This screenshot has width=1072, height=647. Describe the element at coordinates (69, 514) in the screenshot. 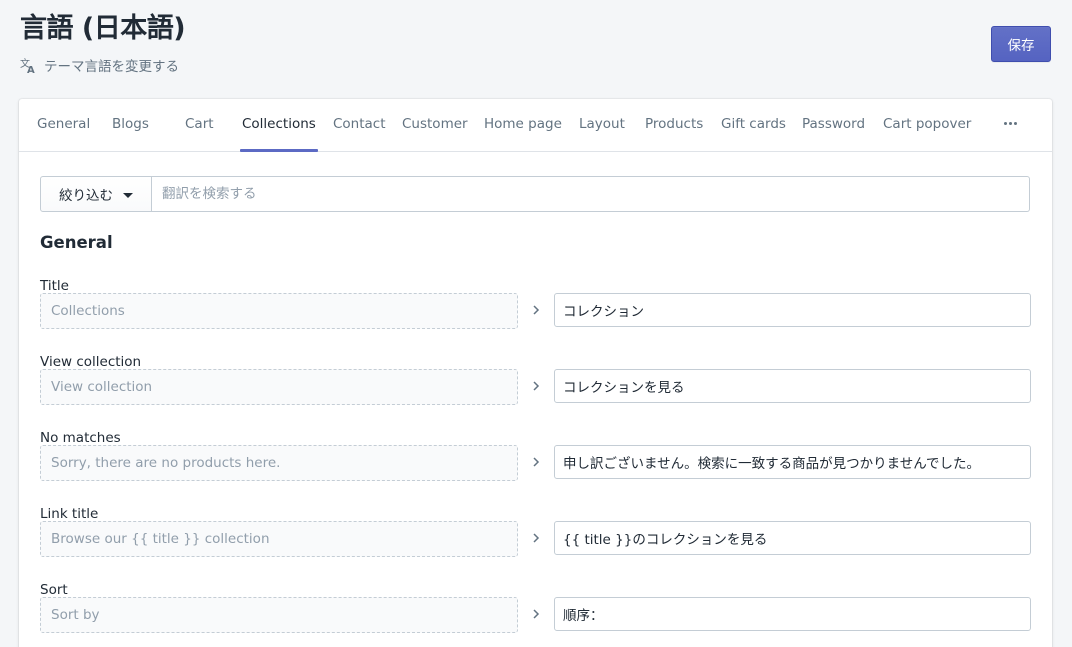

I see `field-label: Link title` at that location.